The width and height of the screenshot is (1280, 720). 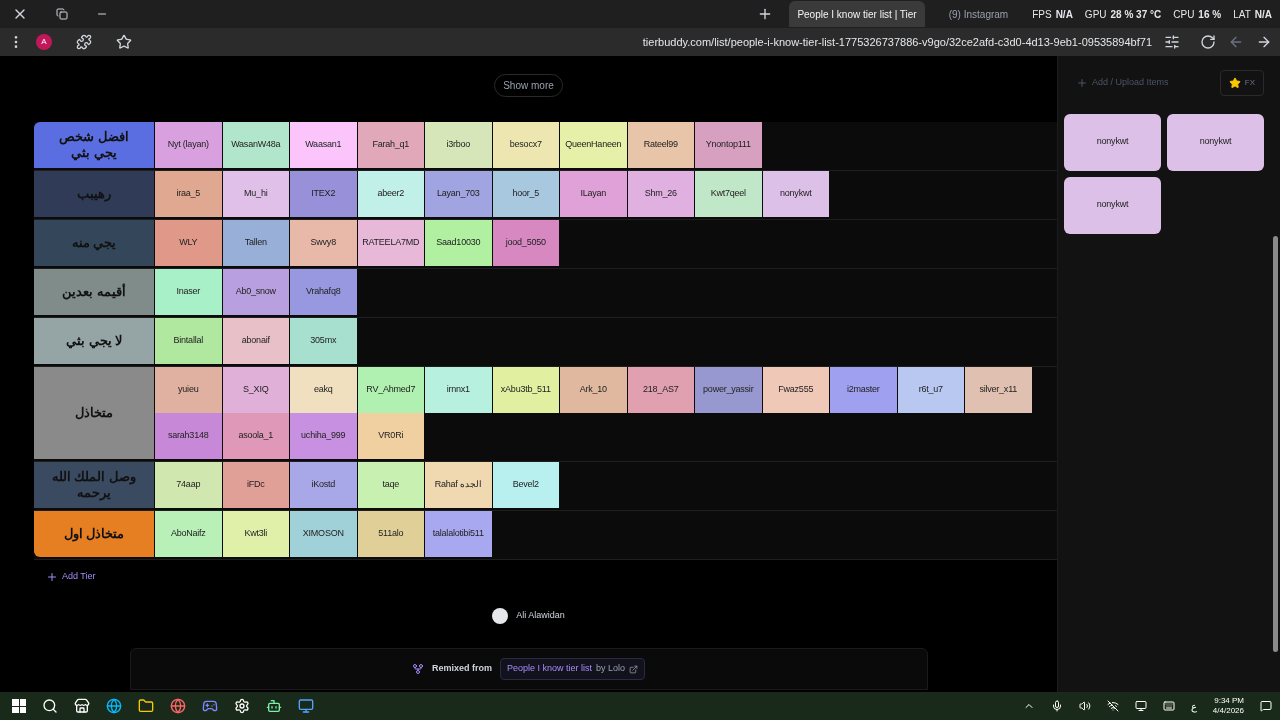 I want to click on tier-item: Ark_10, so click(x=593, y=390).